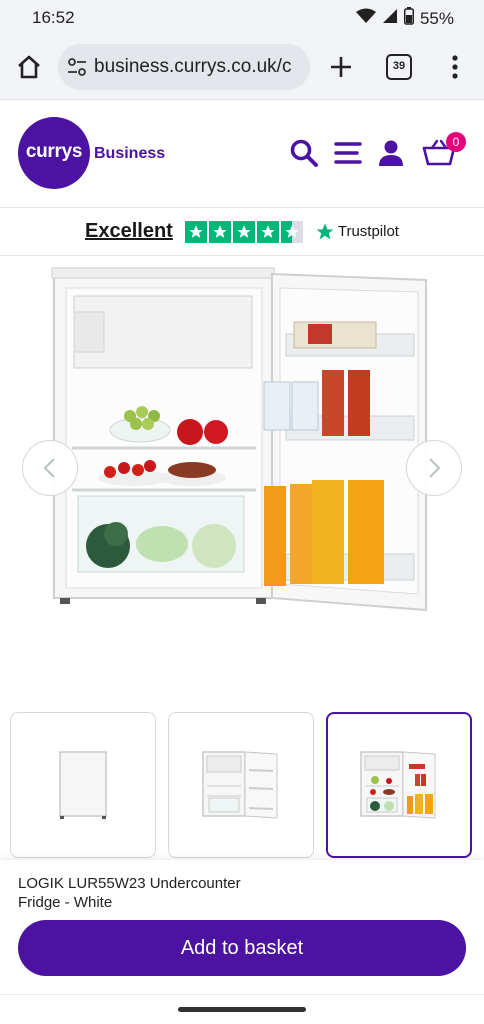 The height and width of the screenshot is (1024, 484). I want to click on browser-toolbar: business.currys.co.uk/c 39, so click(242, 68).